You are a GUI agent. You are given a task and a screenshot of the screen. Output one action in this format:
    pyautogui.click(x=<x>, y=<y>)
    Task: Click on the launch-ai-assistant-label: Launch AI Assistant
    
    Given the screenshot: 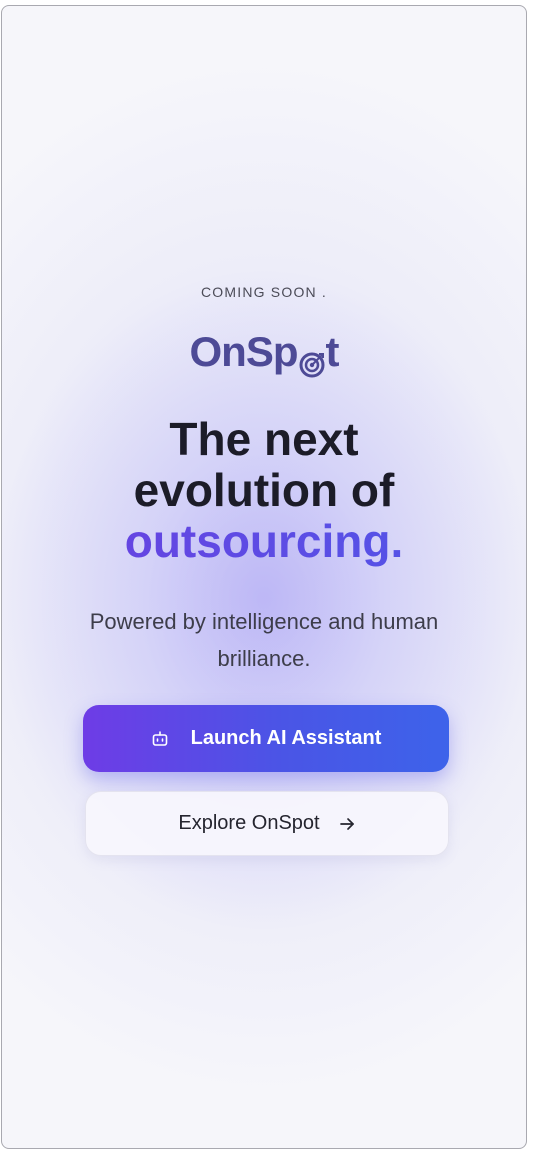 What is the action you would take?
    pyautogui.click(x=286, y=738)
    